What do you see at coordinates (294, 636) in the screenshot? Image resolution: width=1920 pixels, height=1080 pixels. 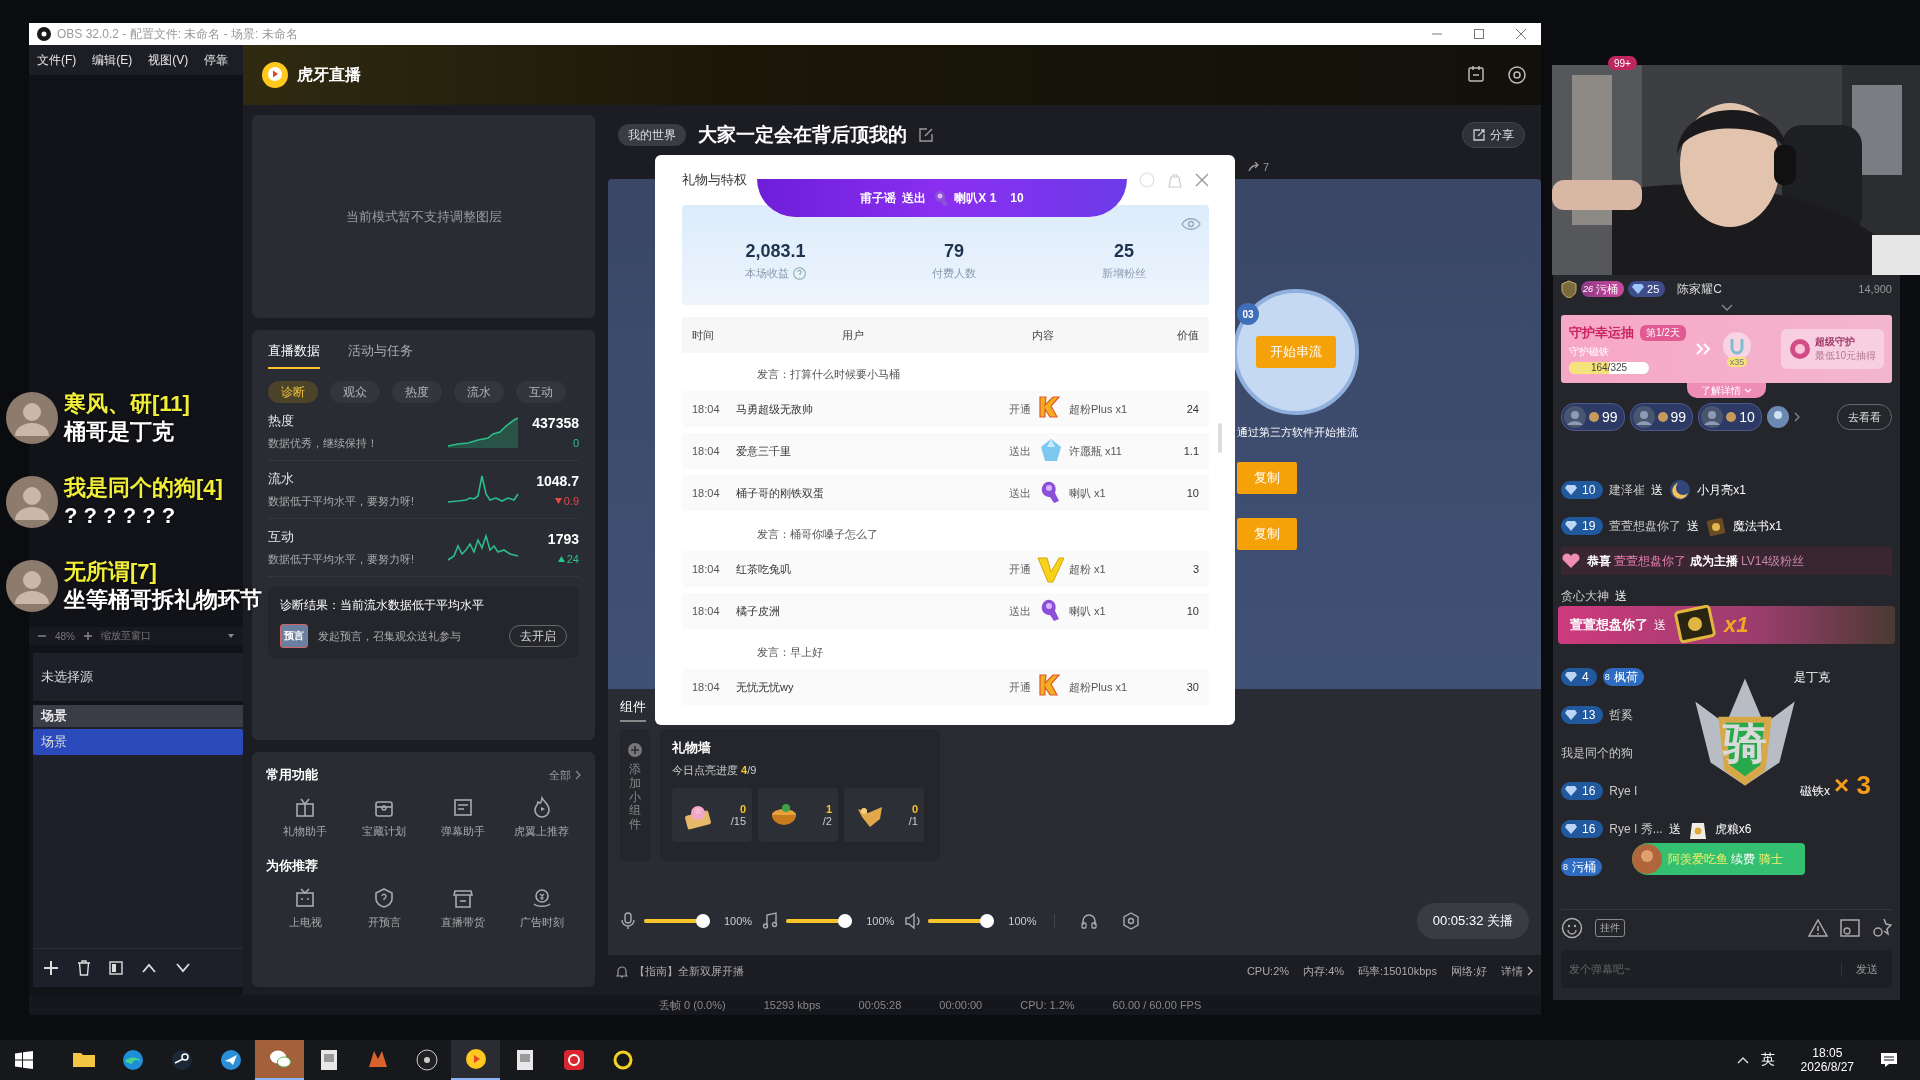 I see `prophecy-badge: 预言` at bounding box center [294, 636].